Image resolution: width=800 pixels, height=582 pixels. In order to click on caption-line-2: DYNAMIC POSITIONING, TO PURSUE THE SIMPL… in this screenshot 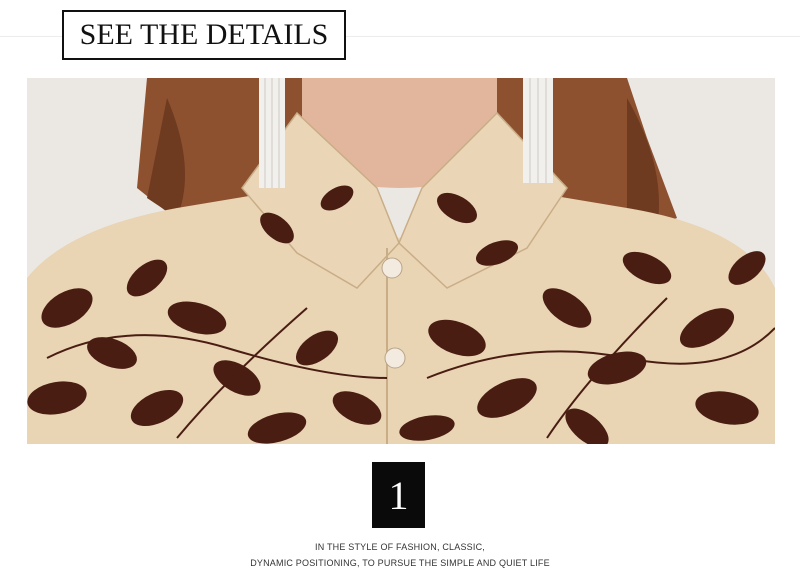, I will do `click(400, 563)`.